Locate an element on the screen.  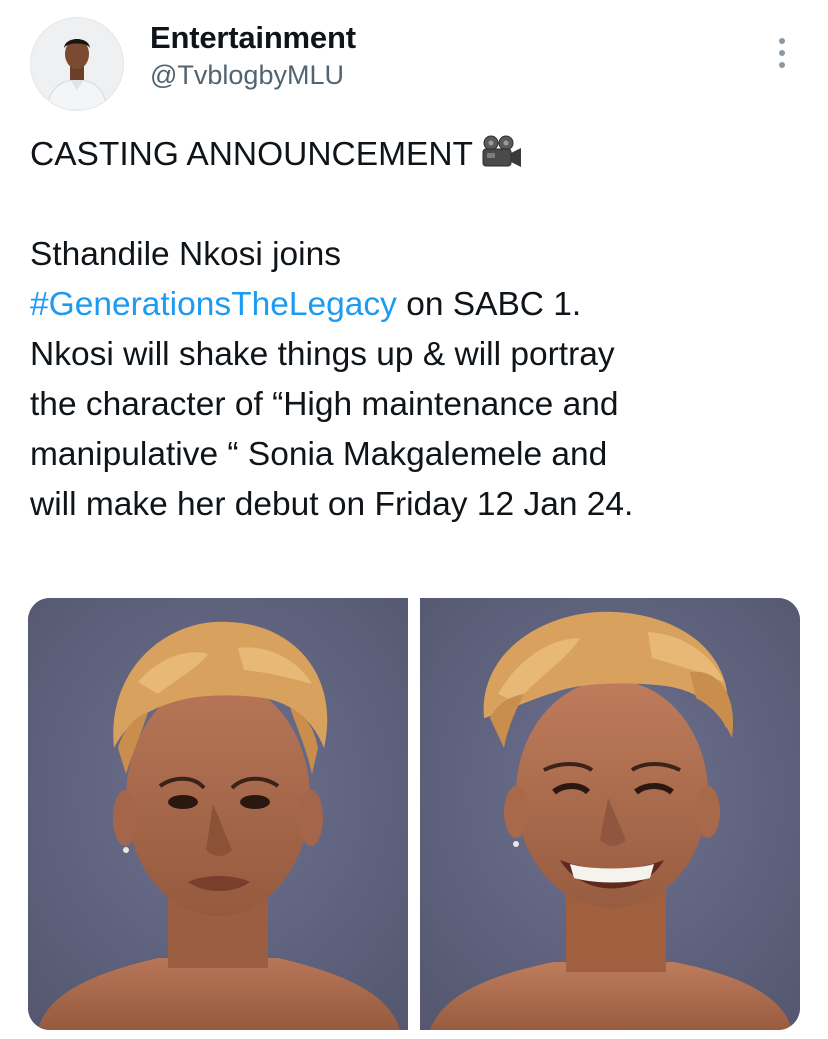
post-text-line-3-rest: on SABC 1. is located at coordinates (489, 304).